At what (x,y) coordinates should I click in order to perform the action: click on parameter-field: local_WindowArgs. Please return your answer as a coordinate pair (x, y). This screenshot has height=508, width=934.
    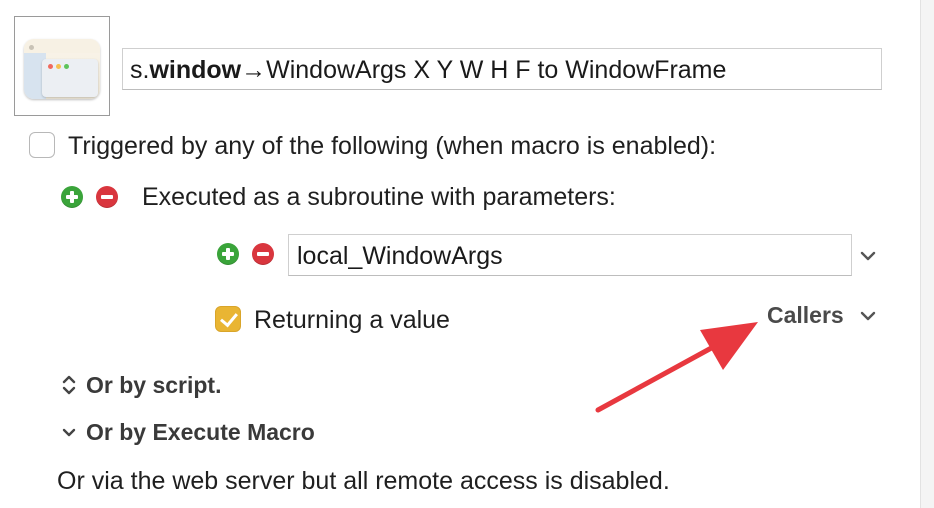
    Looking at the image, I should click on (570, 255).